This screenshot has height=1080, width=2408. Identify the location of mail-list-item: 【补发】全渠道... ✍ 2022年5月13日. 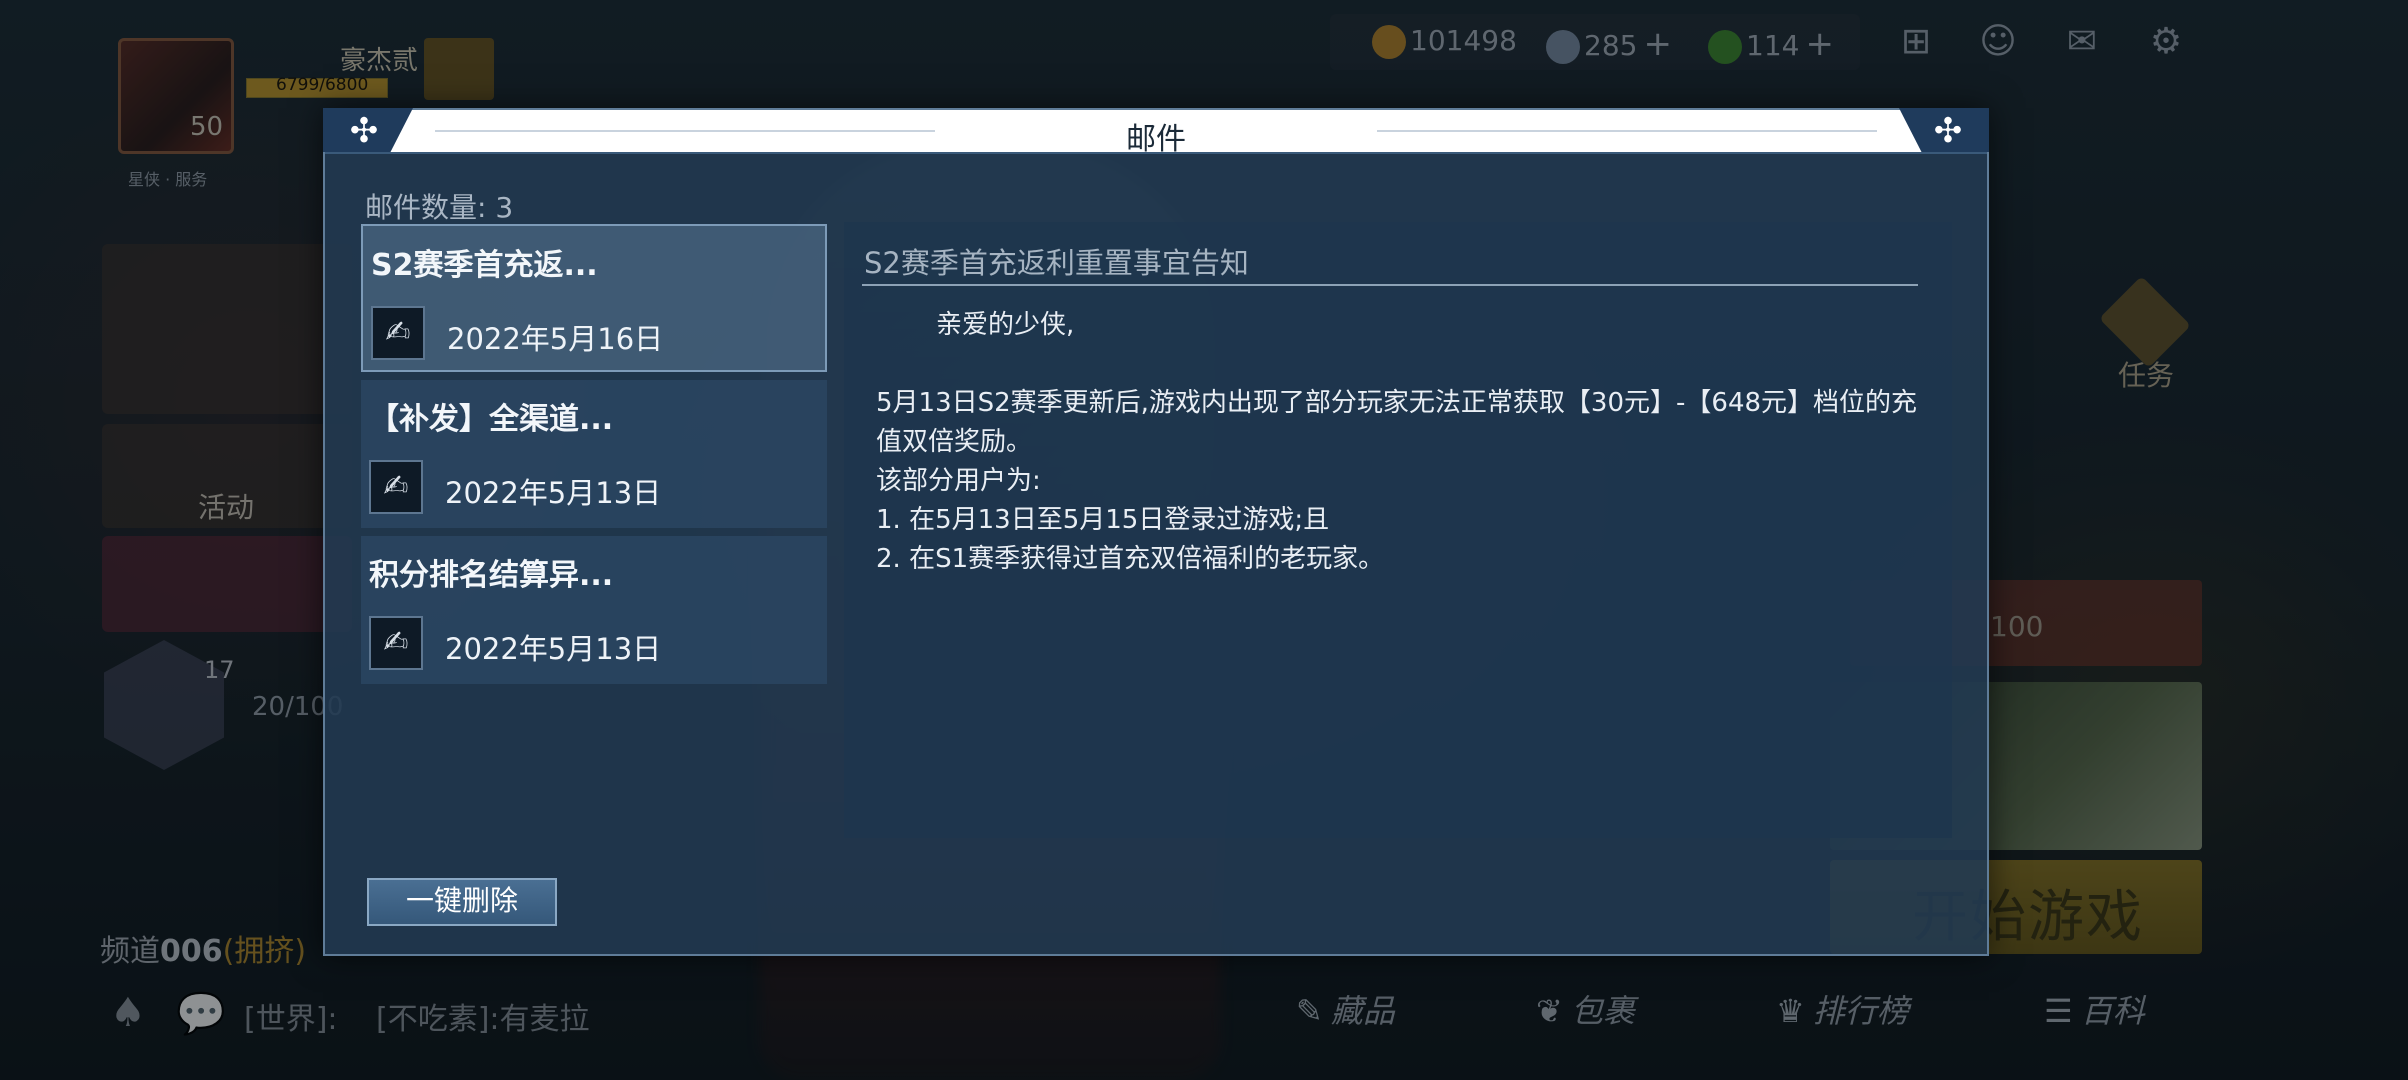
(594, 454).